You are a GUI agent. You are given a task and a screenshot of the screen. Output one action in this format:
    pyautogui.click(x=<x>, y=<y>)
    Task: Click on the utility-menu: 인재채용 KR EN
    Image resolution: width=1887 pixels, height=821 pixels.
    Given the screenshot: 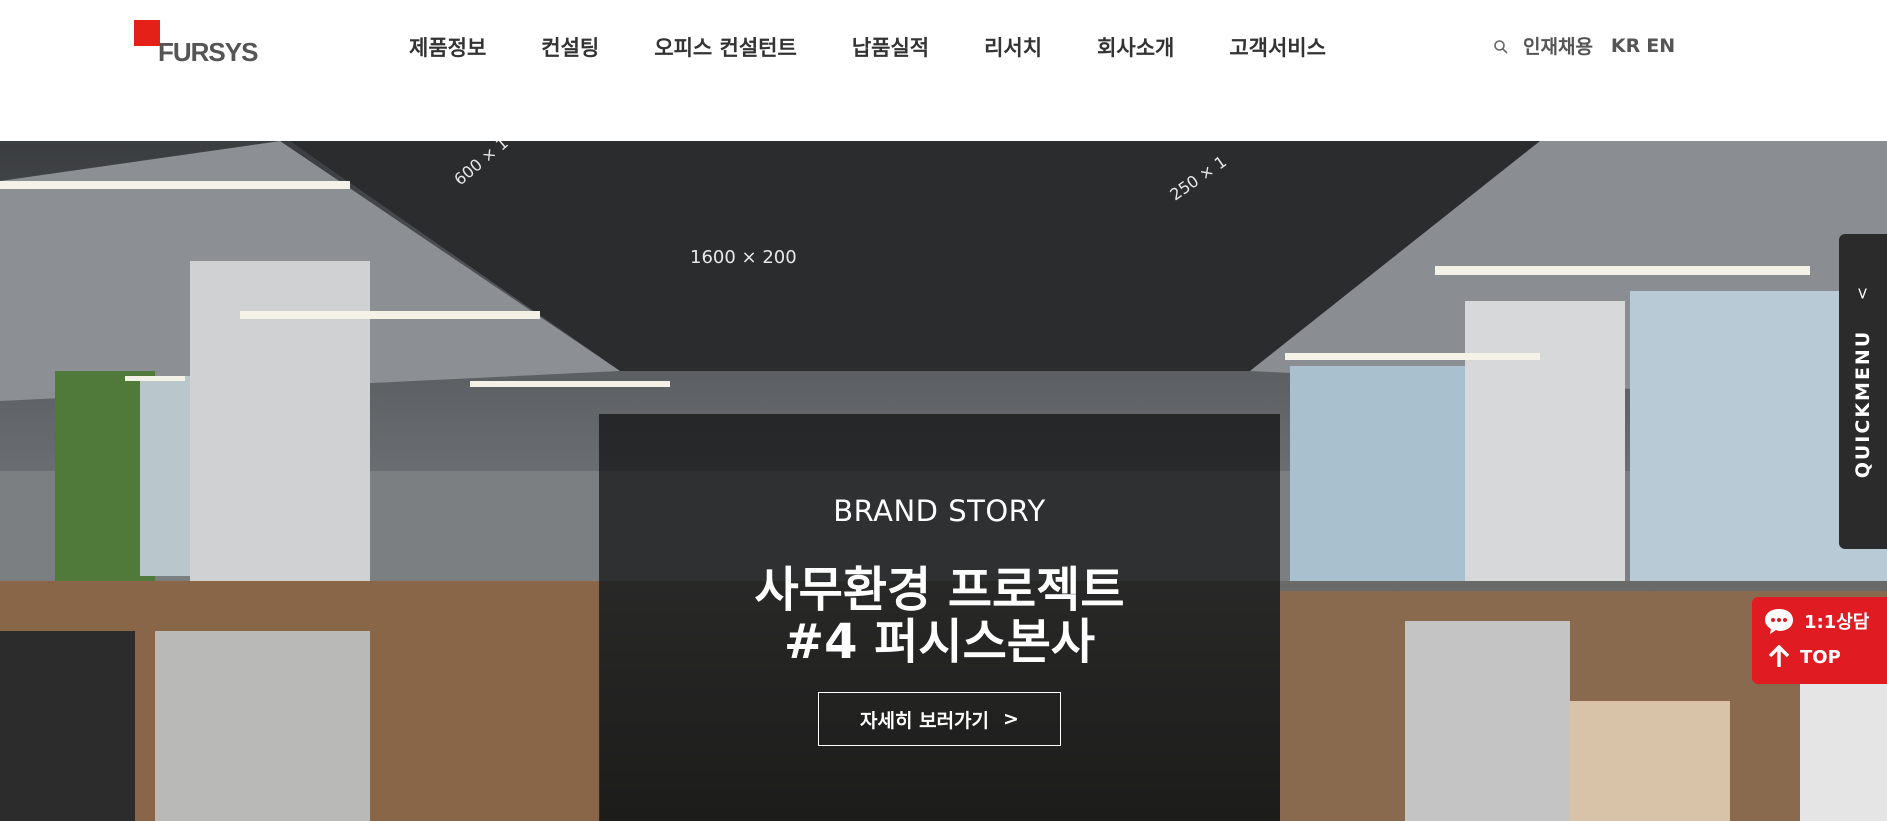 What is the action you would take?
    pyautogui.click(x=1584, y=45)
    